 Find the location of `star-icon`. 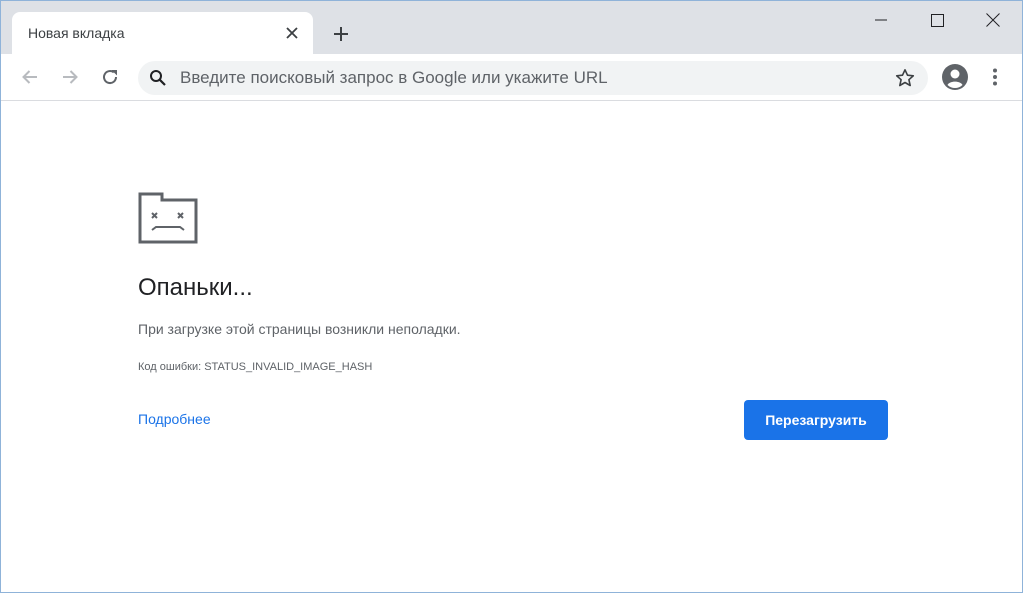

star-icon is located at coordinates (905, 78).